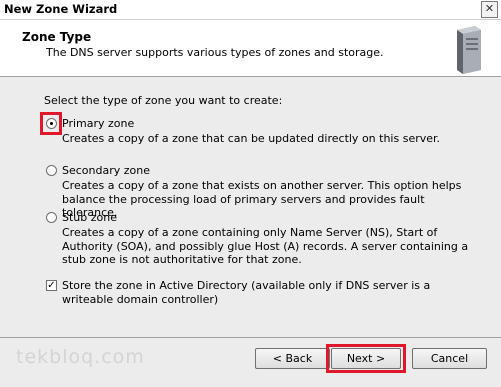 The height and width of the screenshot is (387, 501). What do you see at coordinates (98, 123) in the screenshot?
I see `primary-zone-label: Primary zone` at bounding box center [98, 123].